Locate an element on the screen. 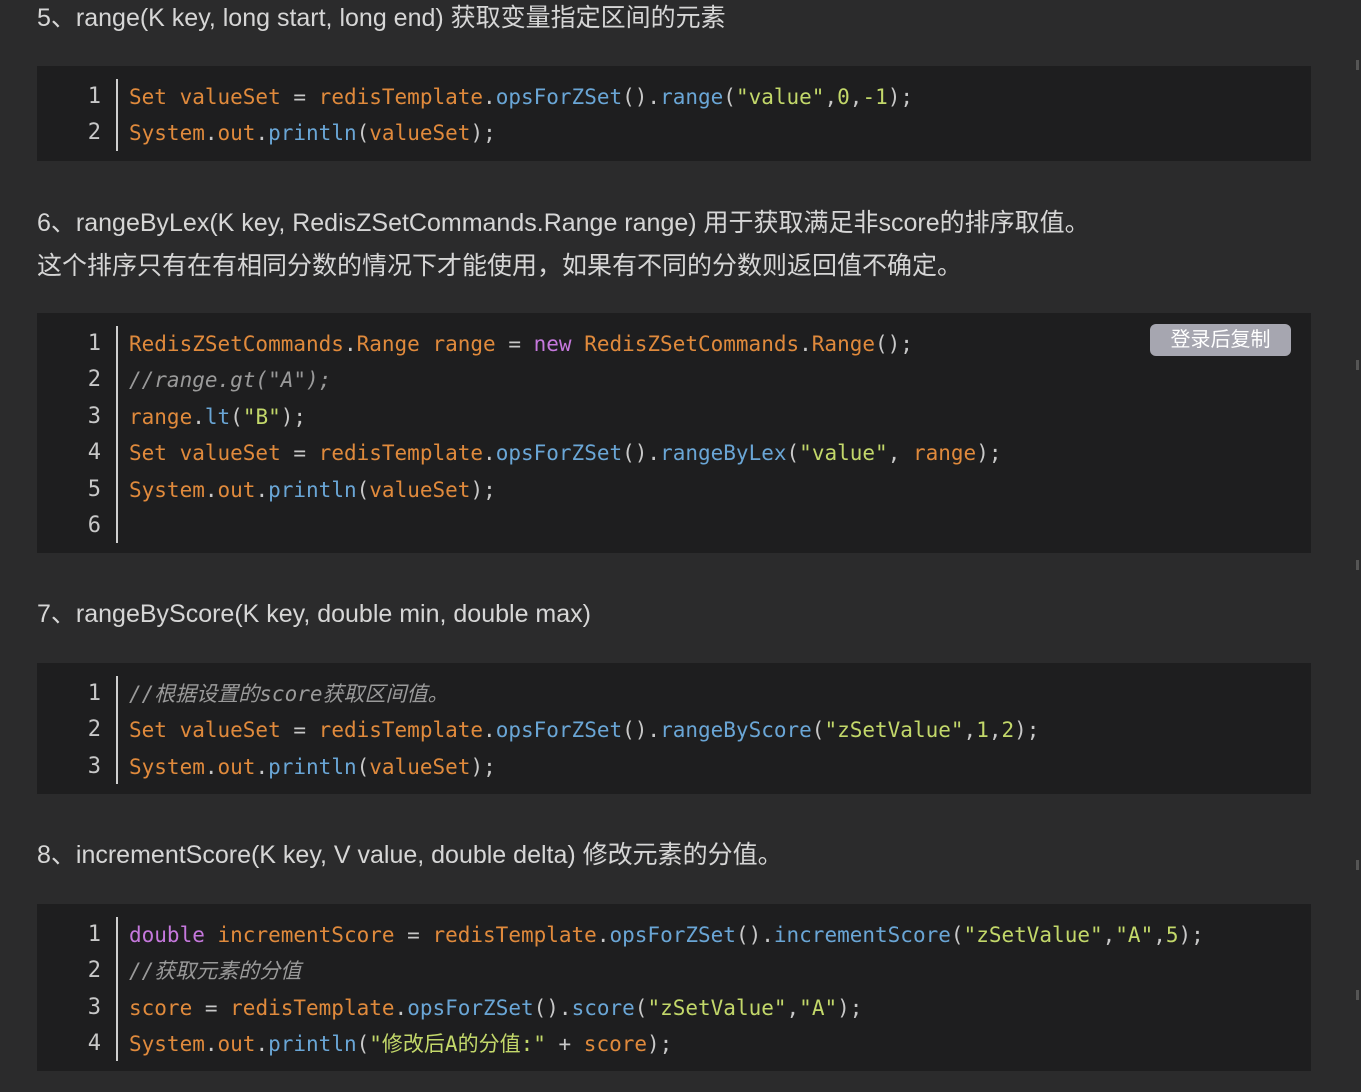  code-token: System is located at coordinates (167, 766).